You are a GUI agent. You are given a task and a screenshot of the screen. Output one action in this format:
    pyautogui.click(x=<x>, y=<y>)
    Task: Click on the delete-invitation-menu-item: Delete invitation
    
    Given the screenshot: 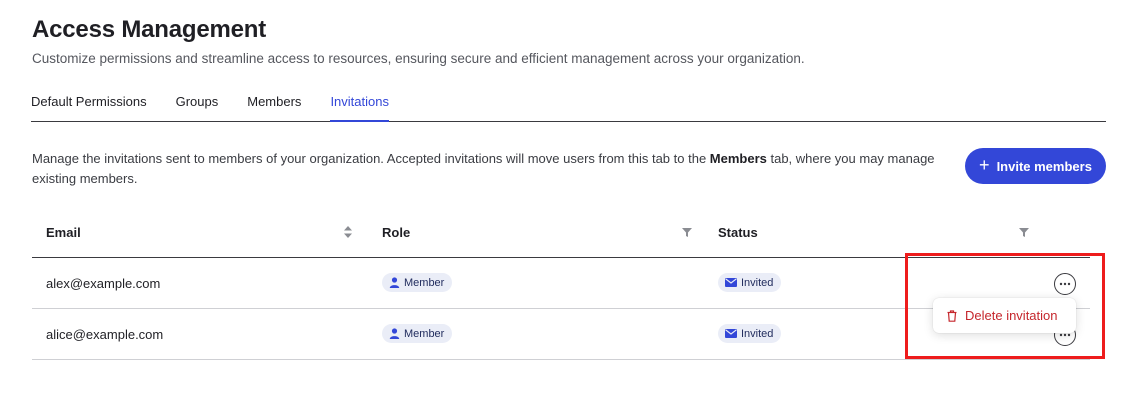 What is the action you would take?
    pyautogui.click(x=1004, y=315)
    